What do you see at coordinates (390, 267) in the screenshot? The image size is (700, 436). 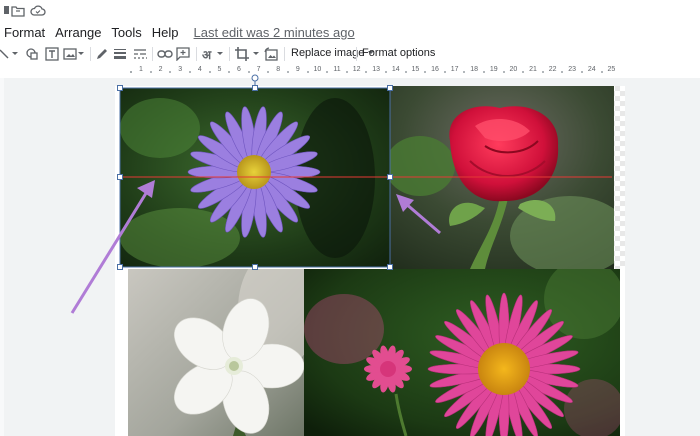 I see `resize-handle-bottom-right` at bounding box center [390, 267].